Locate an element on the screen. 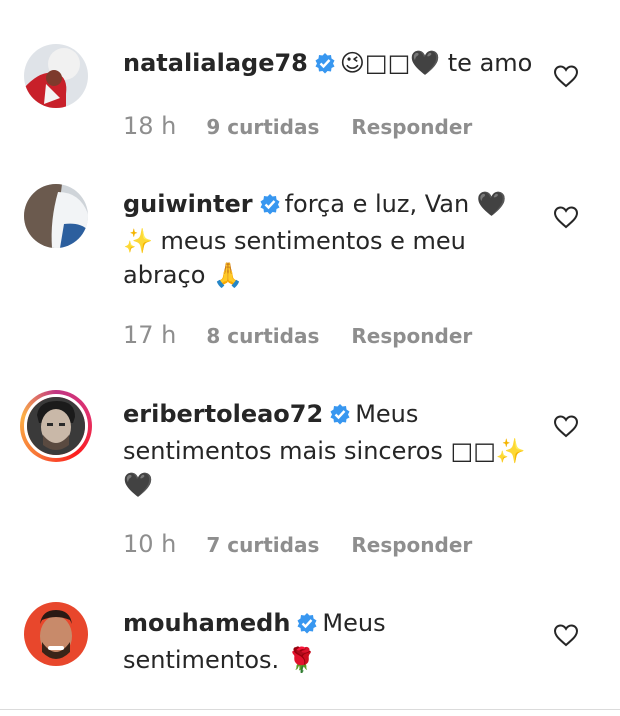  comment-username: guiwinter is located at coordinates (188, 204).